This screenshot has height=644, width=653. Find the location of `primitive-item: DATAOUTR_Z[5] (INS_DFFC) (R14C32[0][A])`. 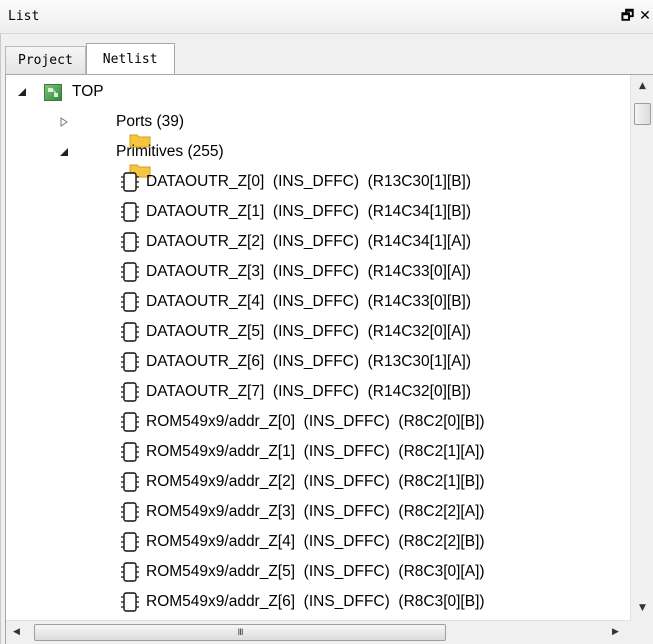

primitive-item: DATAOUTR_Z[5] (INS_DFFC) (R14C32[0][A]) is located at coordinates (295, 332).